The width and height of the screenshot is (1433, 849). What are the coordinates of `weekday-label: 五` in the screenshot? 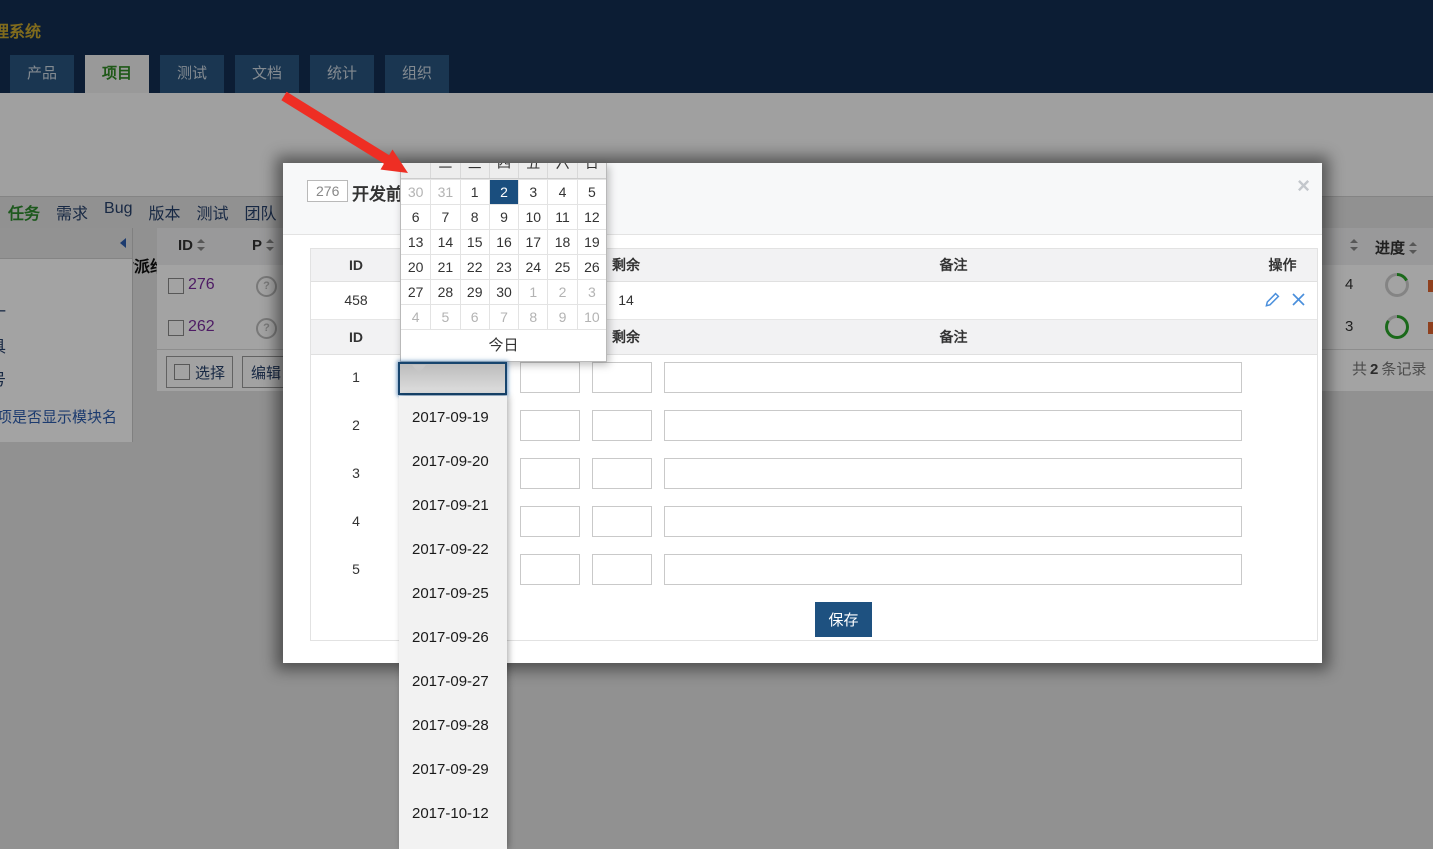 It's located at (532, 170).